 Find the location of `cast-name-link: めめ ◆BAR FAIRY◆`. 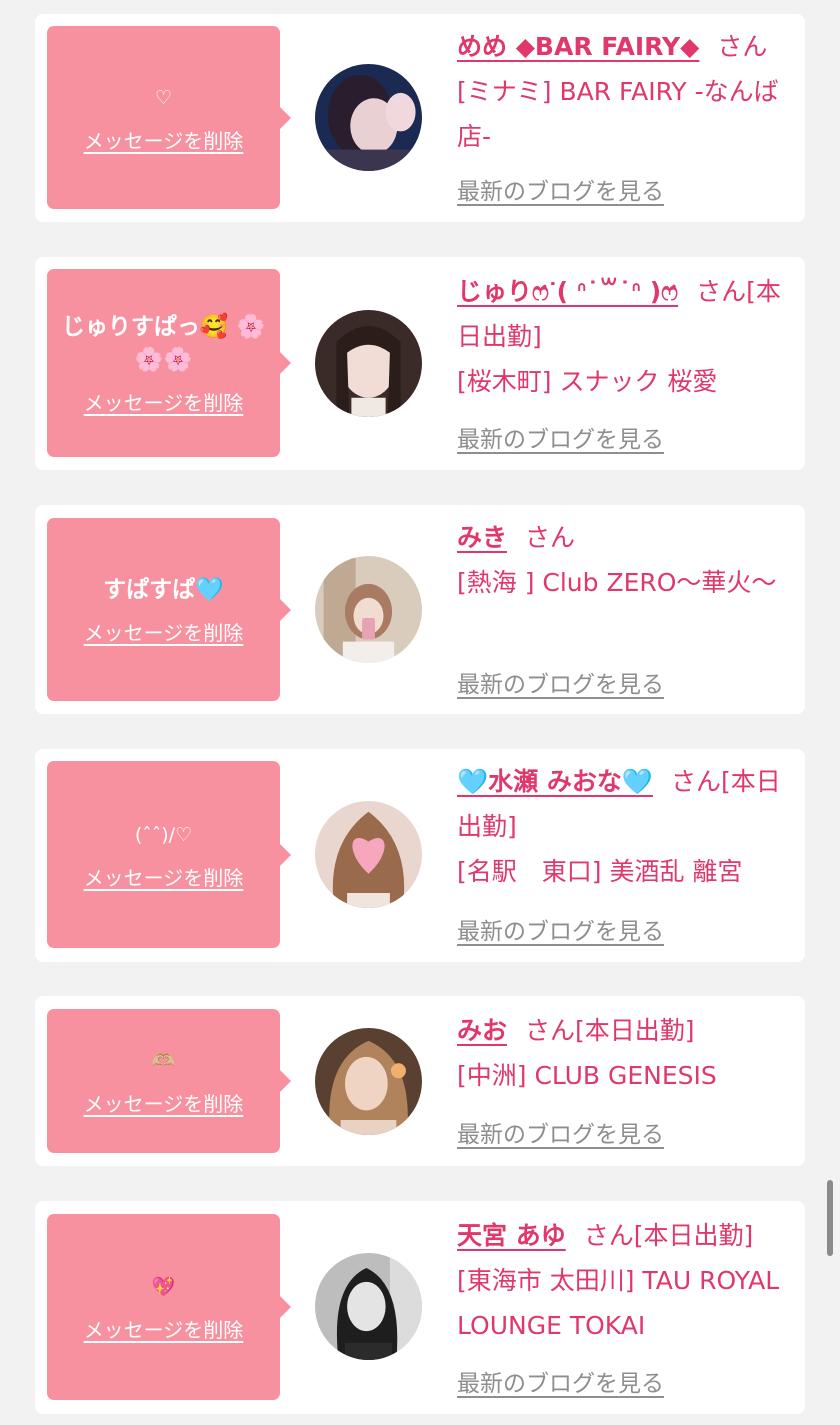

cast-name-link: めめ ◆BAR FAIRY◆ is located at coordinates (578, 46).